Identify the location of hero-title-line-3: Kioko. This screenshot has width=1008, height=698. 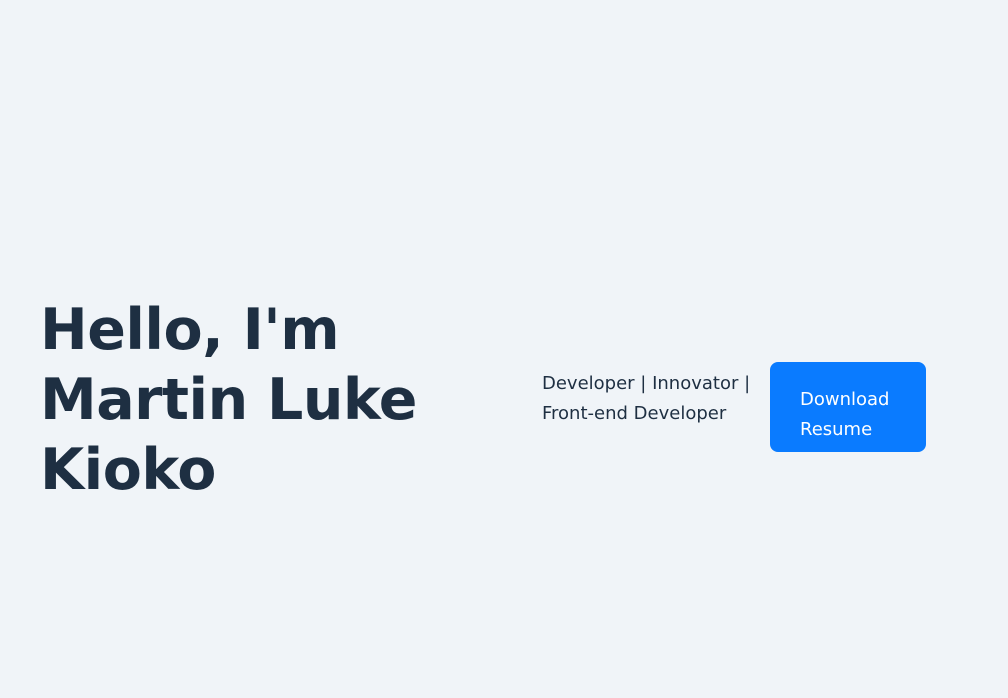
(128, 470).